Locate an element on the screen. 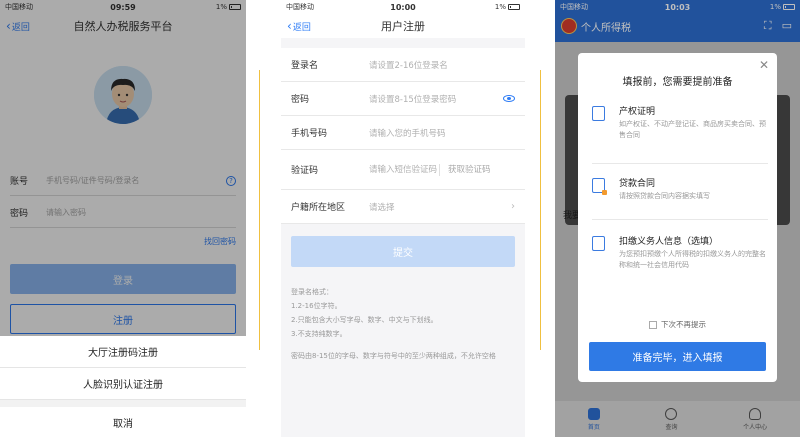 The width and height of the screenshot is (800, 437). password-field: 密码 请设置8-15位登录密码 is located at coordinates (403, 99).